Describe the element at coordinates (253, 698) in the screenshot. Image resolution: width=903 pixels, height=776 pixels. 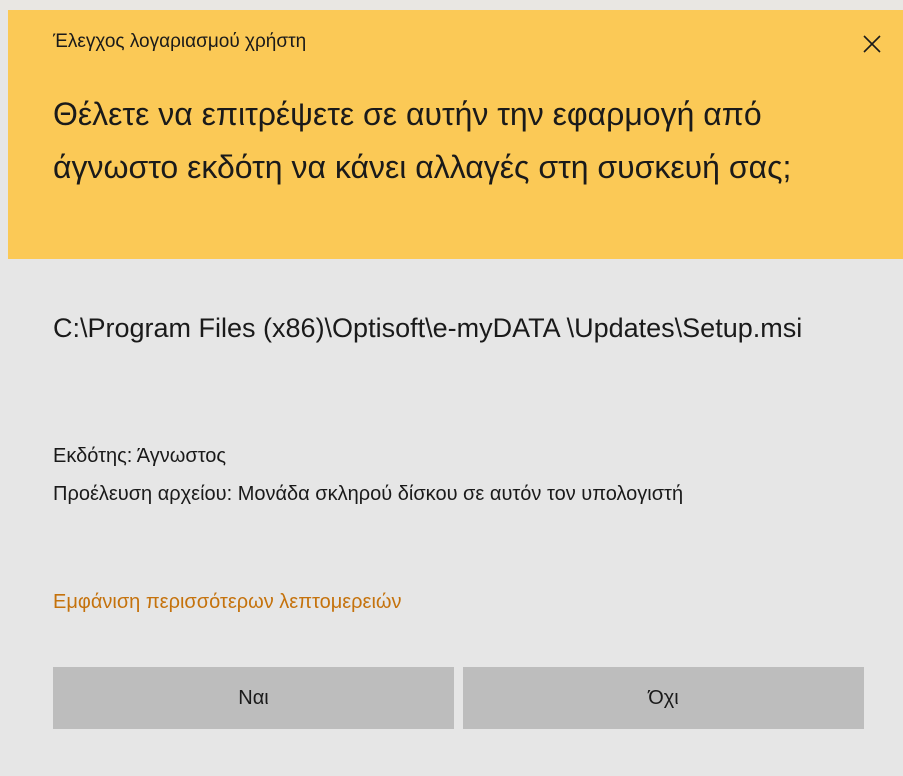
I see `yes-button: Ναι` at that location.